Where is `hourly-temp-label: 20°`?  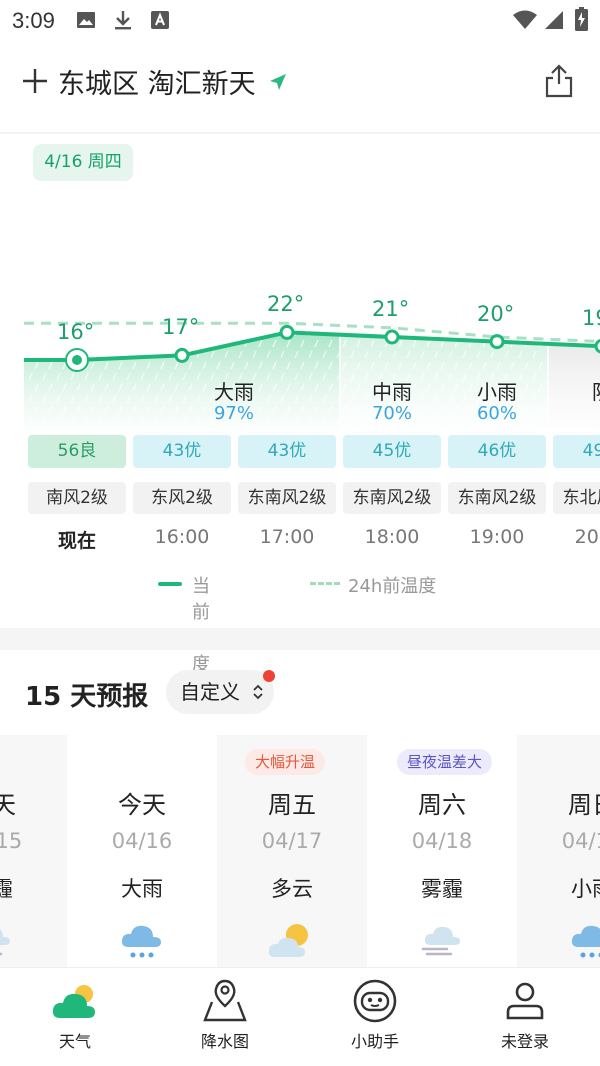
hourly-temp-label: 20° is located at coordinates (496, 313).